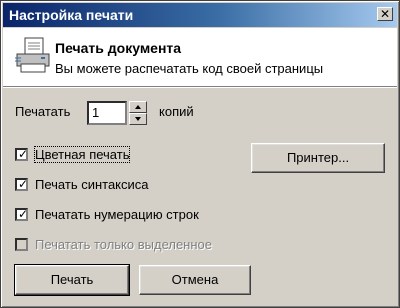 The image size is (400, 308). I want to click on header-divider, so click(200, 87).